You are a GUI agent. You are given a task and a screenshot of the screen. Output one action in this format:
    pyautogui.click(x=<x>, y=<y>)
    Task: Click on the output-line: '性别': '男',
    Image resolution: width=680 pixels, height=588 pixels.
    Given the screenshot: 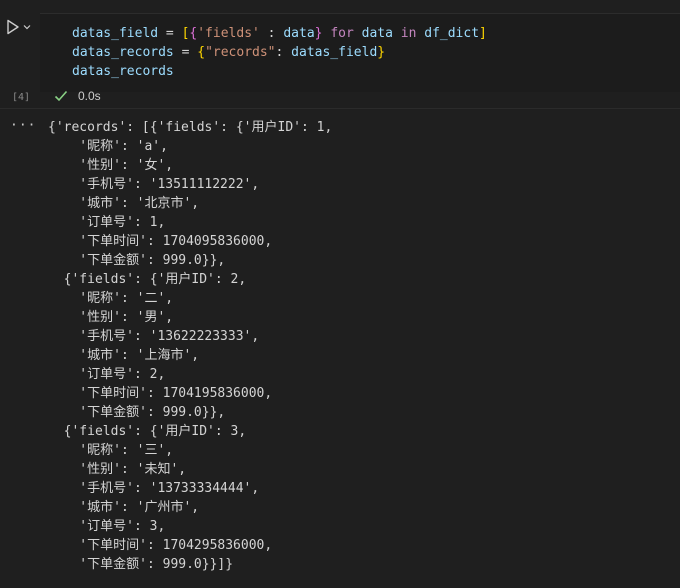 What is the action you would take?
    pyautogui.click(x=111, y=317)
    